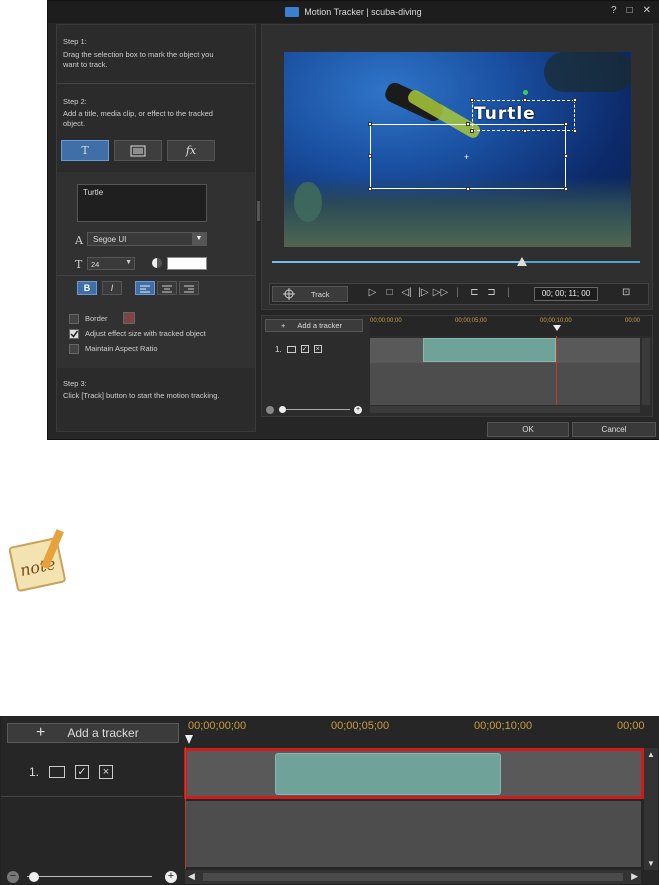  What do you see at coordinates (474, 292) in the screenshot?
I see `mark-in-icon: ⊏` at bounding box center [474, 292].